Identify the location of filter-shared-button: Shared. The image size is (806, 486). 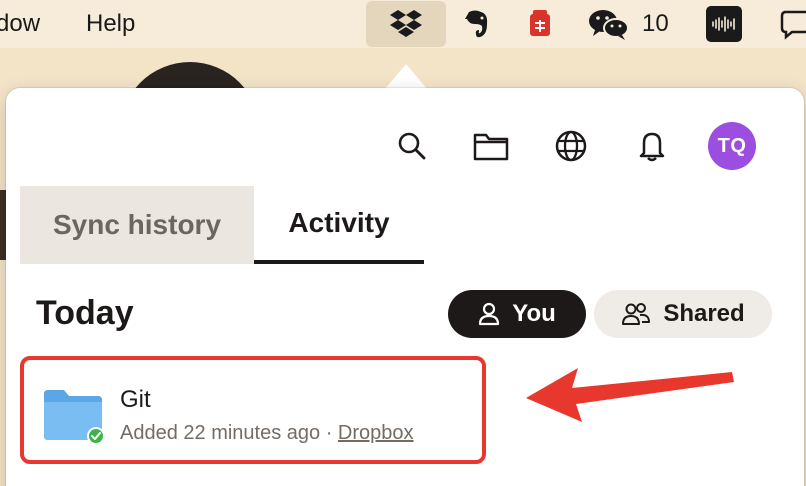
(683, 314).